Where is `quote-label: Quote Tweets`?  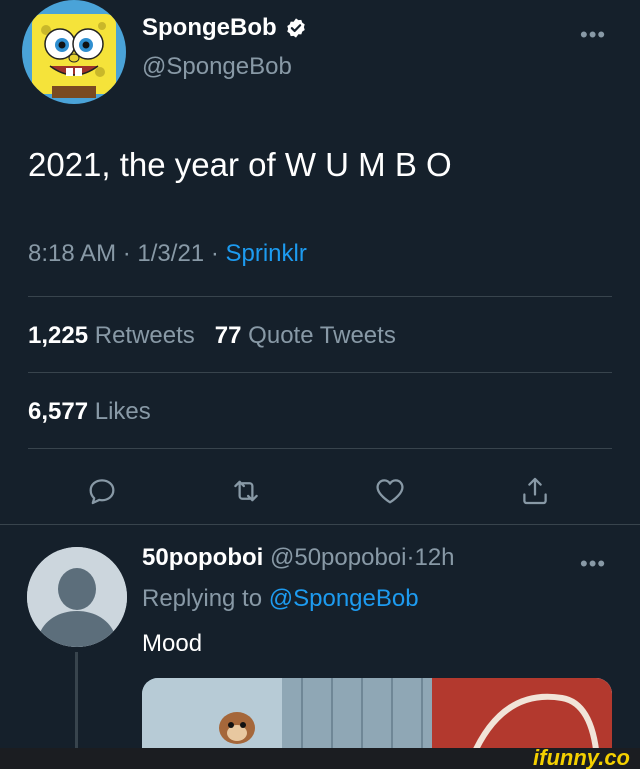 quote-label: Quote Tweets is located at coordinates (322, 335).